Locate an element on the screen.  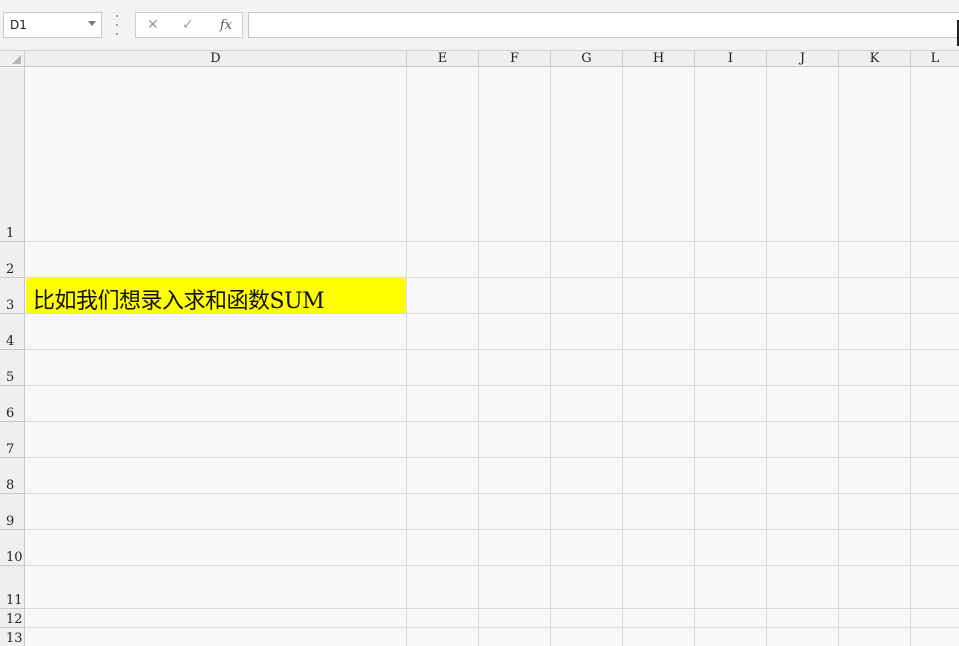
row-number: 8 is located at coordinates (10, 485).